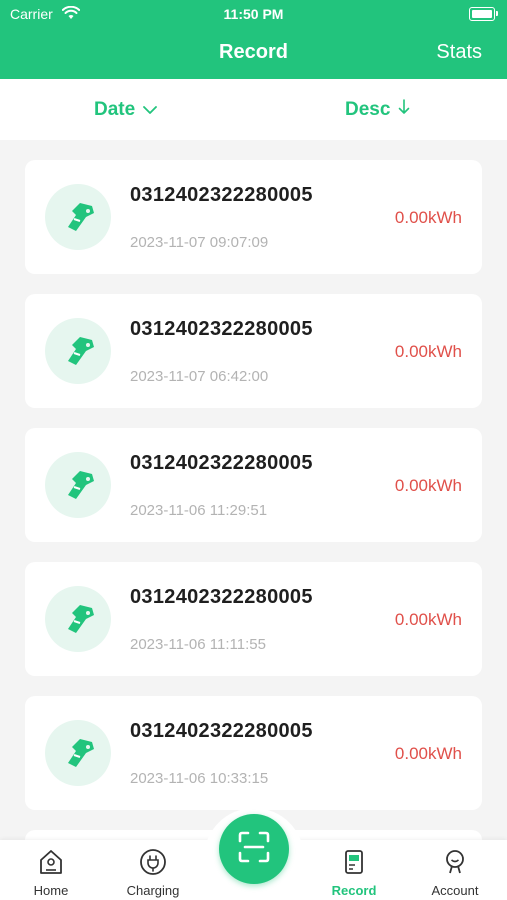 Image resolution: width=507 pixels, height=900 pixels. What do you see at coordinates (483, 14) in the screenshot?
I see `battery-icon` at bounding box center [483, 14].